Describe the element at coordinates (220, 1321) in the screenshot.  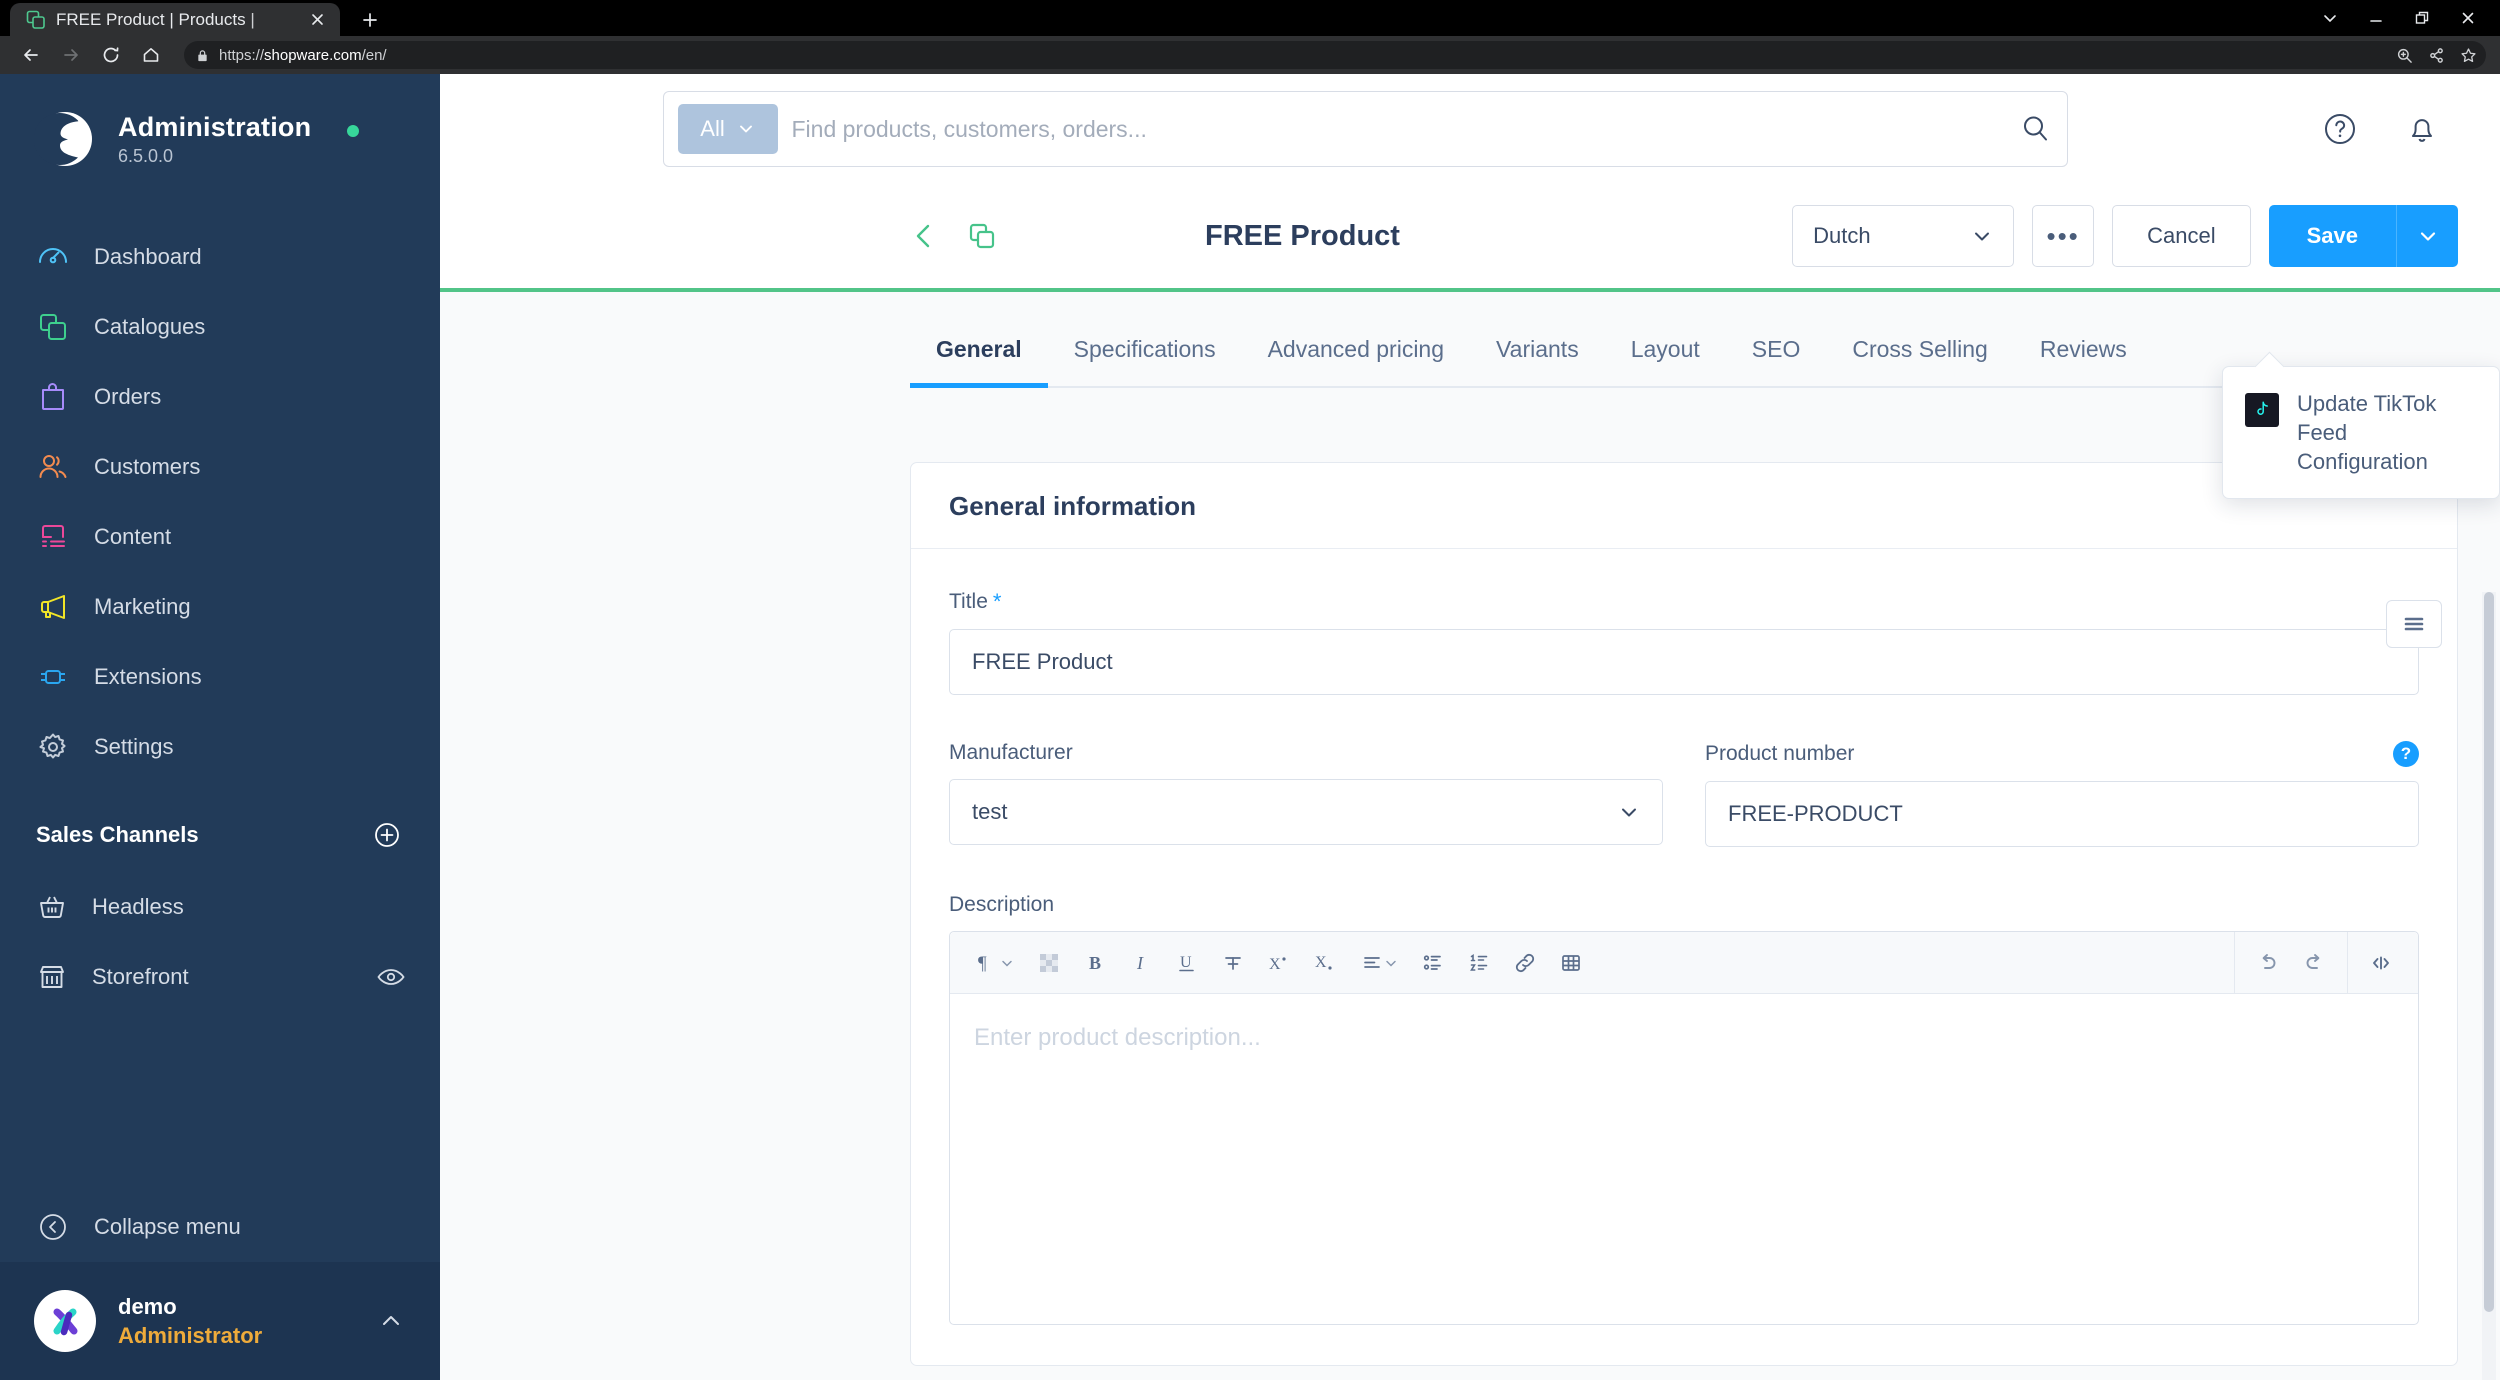
I see `sidebar-user: demo Administrator` at that location.